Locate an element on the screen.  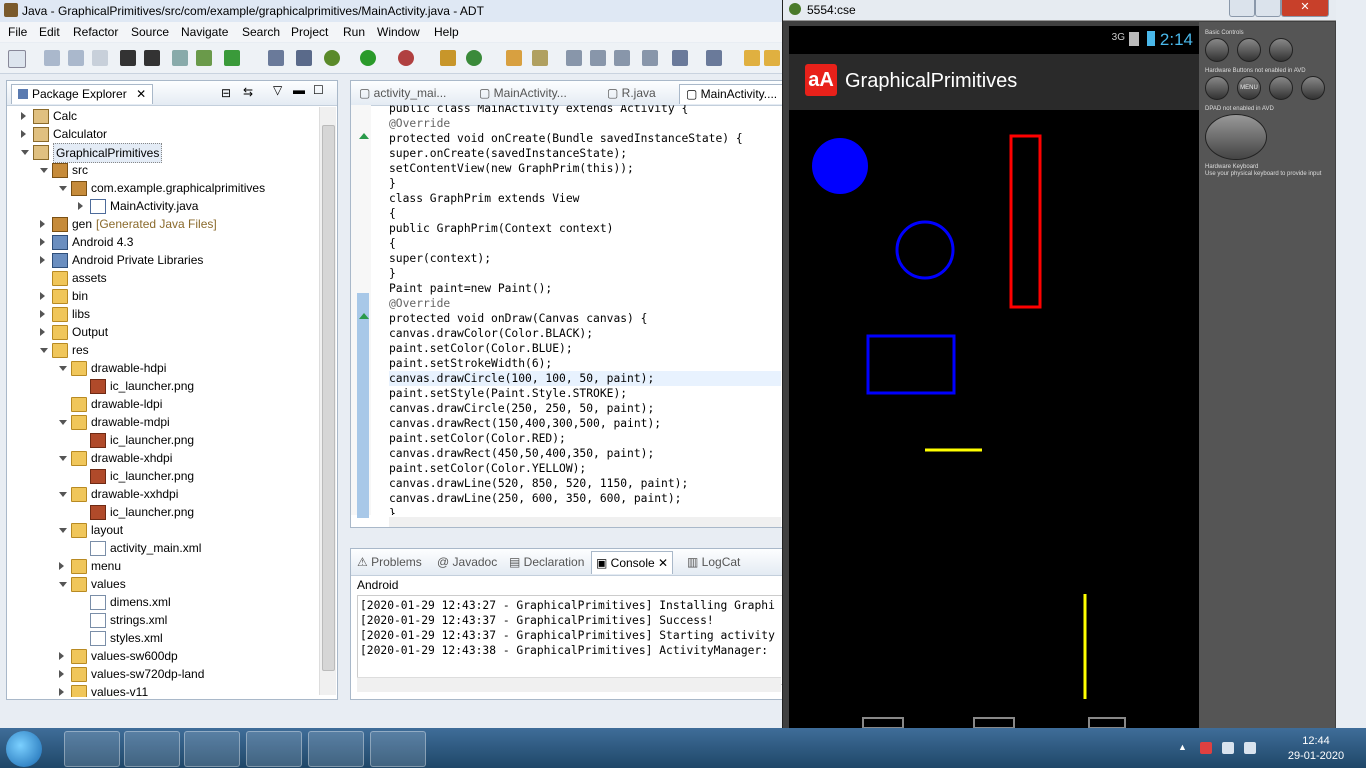
taskbar-clock: 12:44 29-01-2020 is located at coordinates (1316, 749).